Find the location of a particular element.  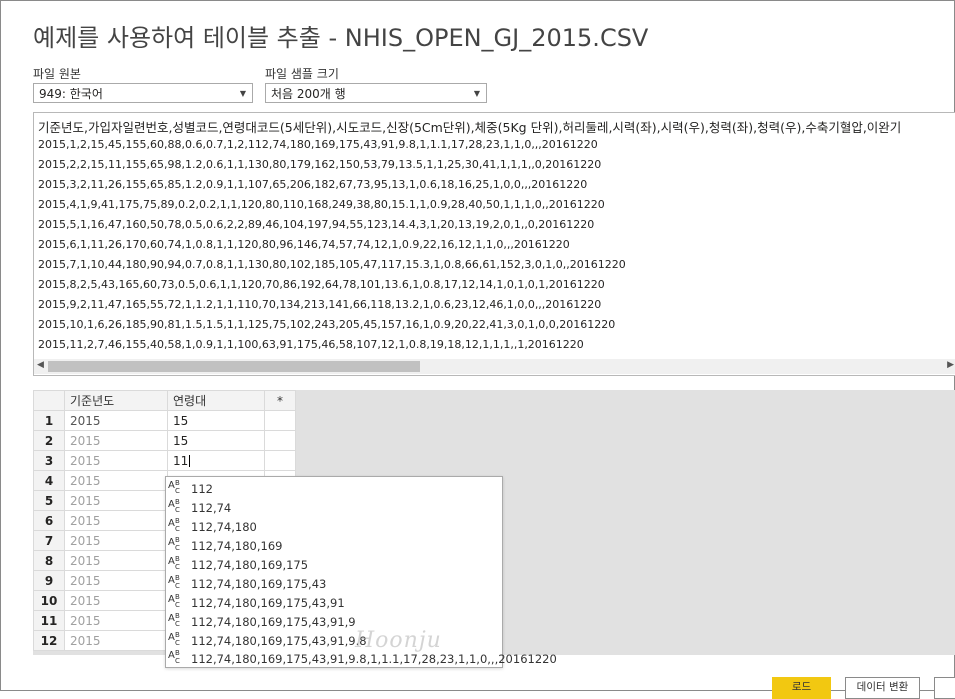

suggestion-text: 112,74,180,169,175,43,91,9.8 is located at coordinates (279, 641).